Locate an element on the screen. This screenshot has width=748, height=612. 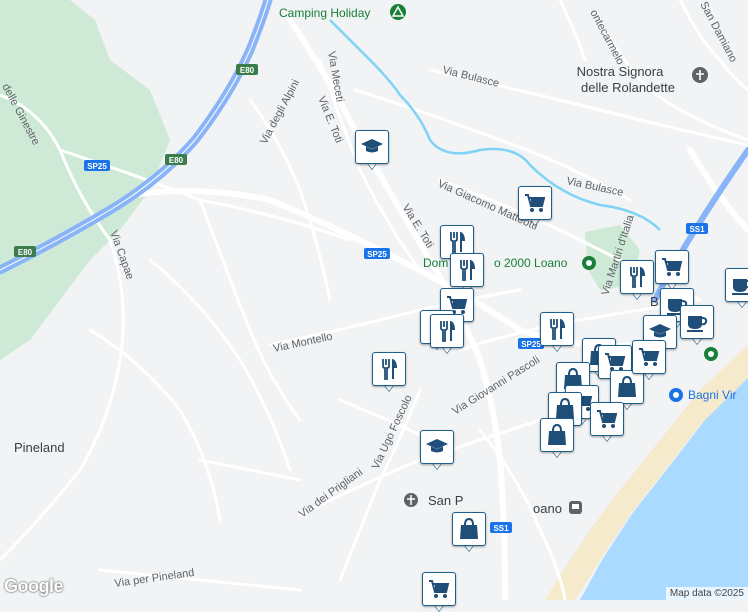
poi-dominion-label-b: o 2000 Loano is located at coordinates (531, 263).